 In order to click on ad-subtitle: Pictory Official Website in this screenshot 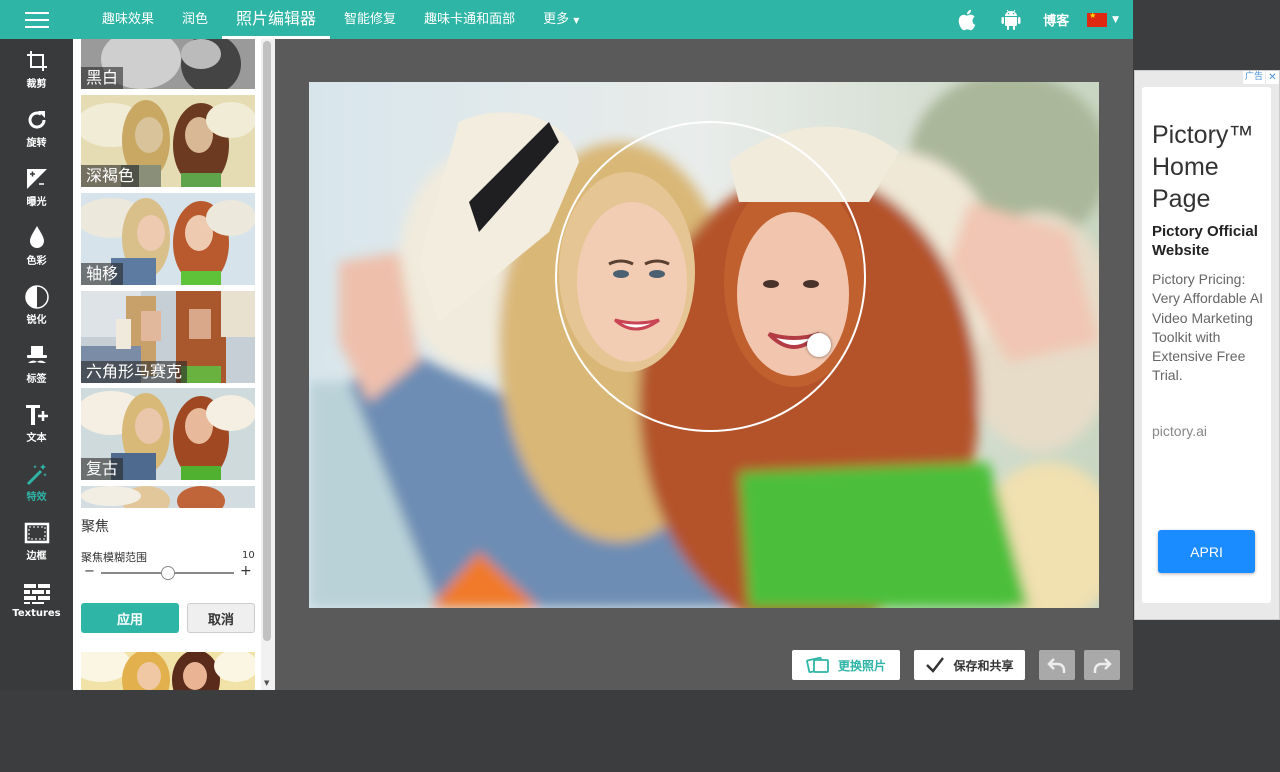, I will do `click(1211, 241)`.